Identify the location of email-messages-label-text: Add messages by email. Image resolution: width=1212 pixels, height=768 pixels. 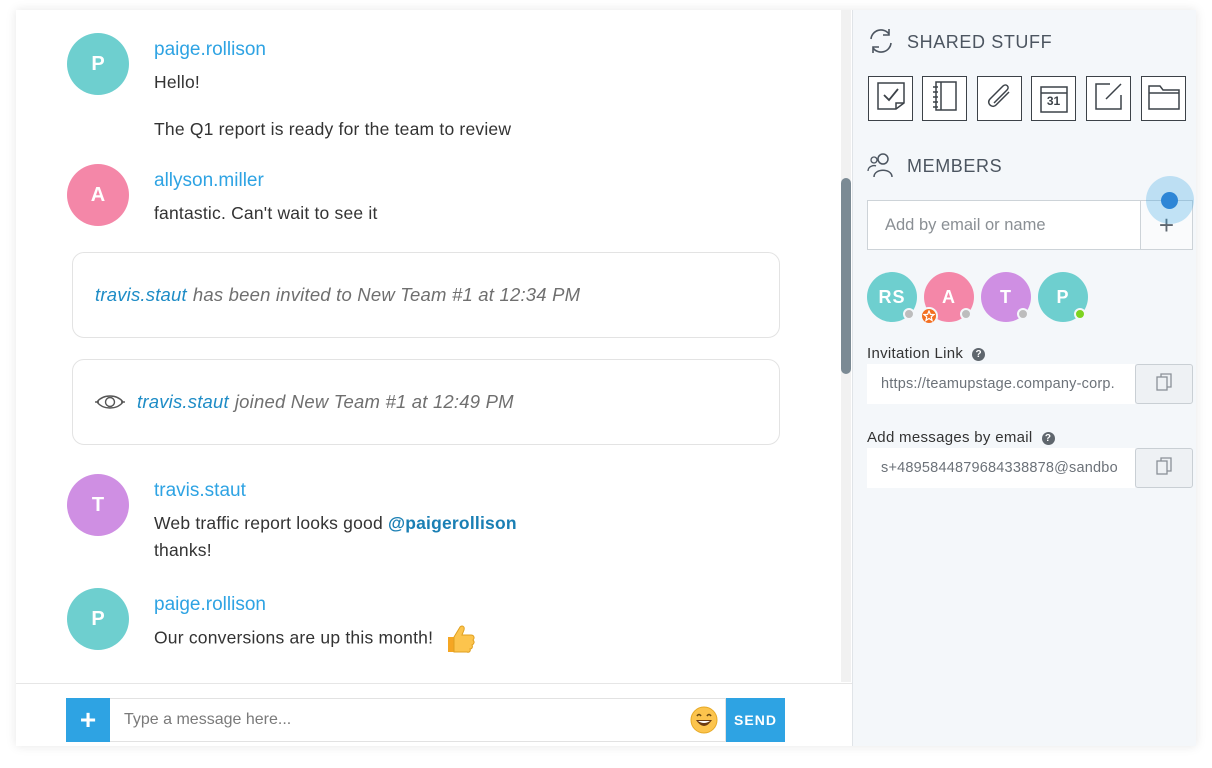
(950, 437).